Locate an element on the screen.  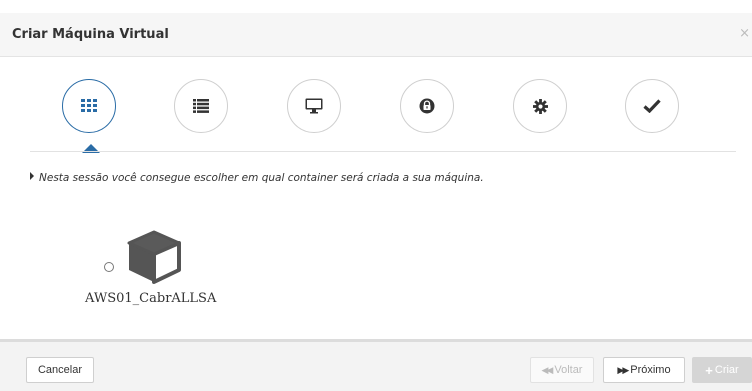
step-monitor is located at coordinates (314, 106).